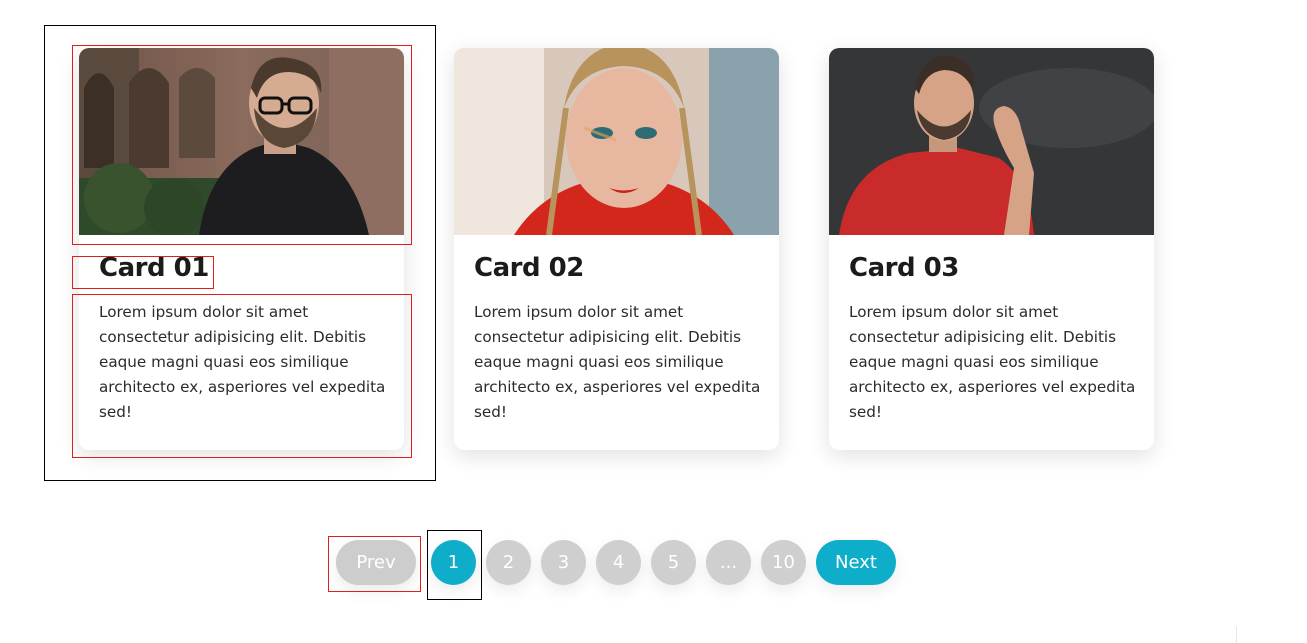 The height and width of the screenshot is (643, 1307). I want to click on man-with-glasses-photo, so click(241, 141).